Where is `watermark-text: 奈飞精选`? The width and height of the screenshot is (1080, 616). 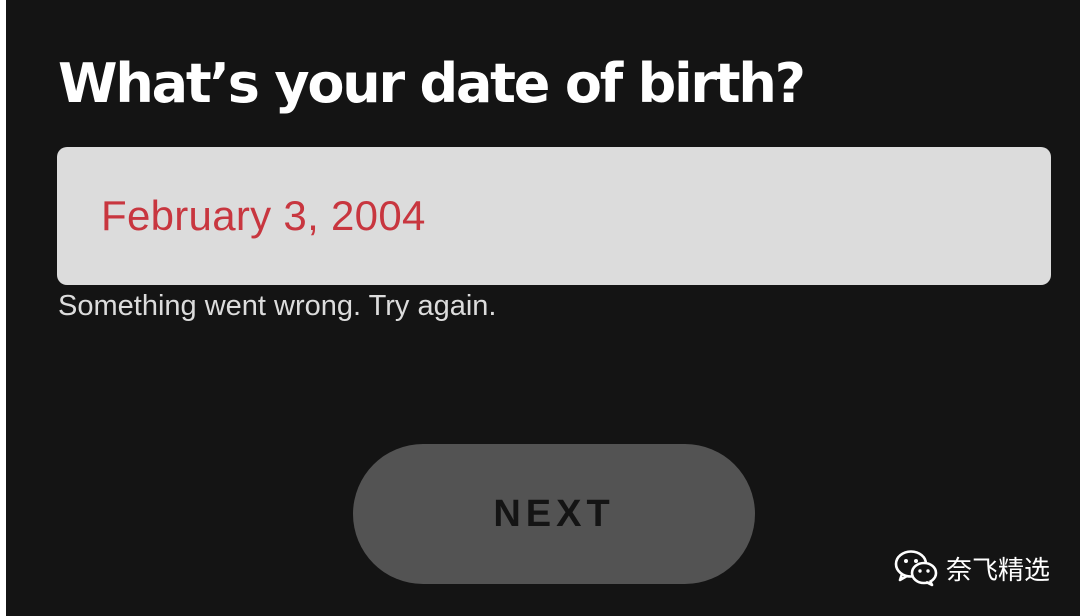 watermark-text: 奈飞精选 is located at coordinates (998, 570).